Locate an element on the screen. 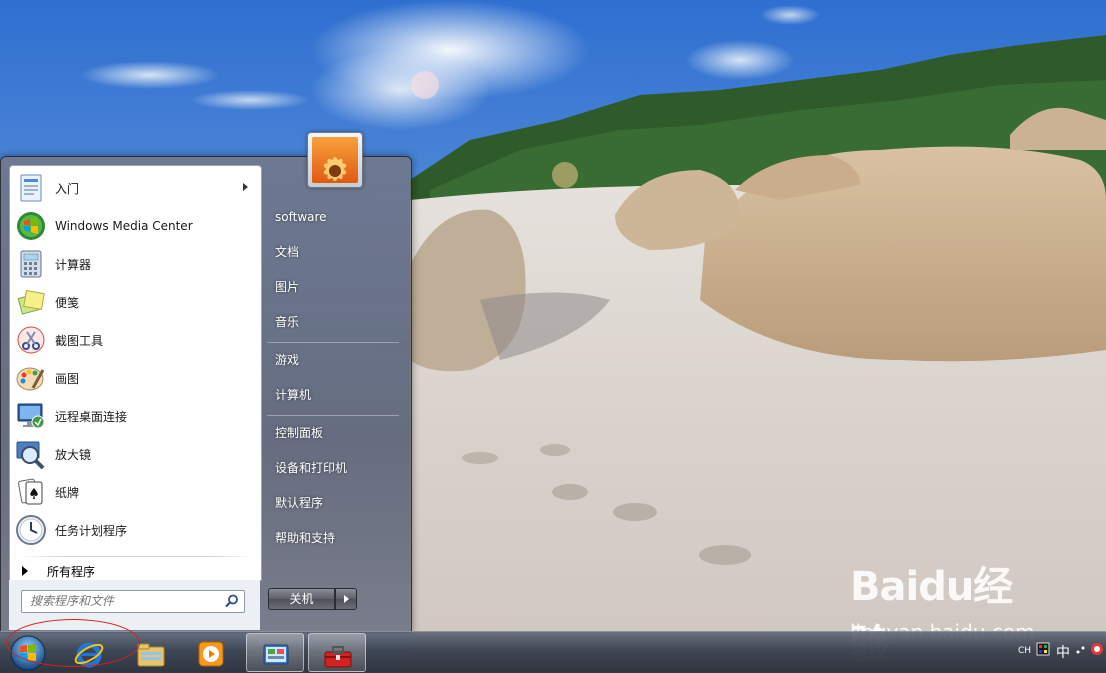  keyboard-icon is located at coordinates (1043, 649).